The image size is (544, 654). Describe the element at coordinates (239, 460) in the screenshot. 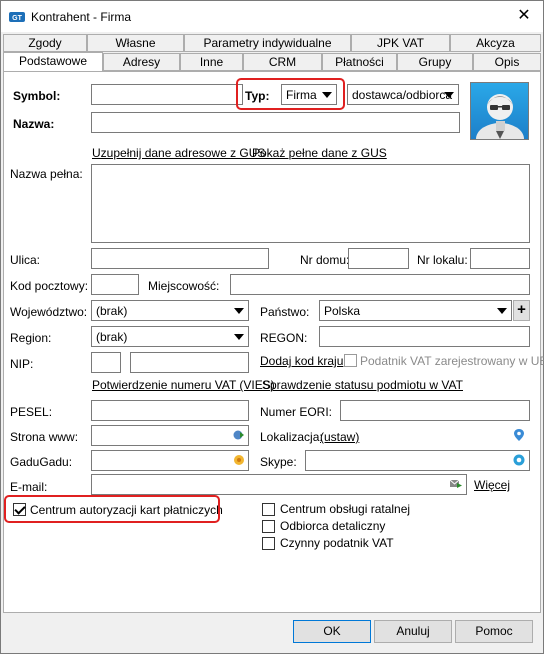

I see `gadugadu-icon` at that location.